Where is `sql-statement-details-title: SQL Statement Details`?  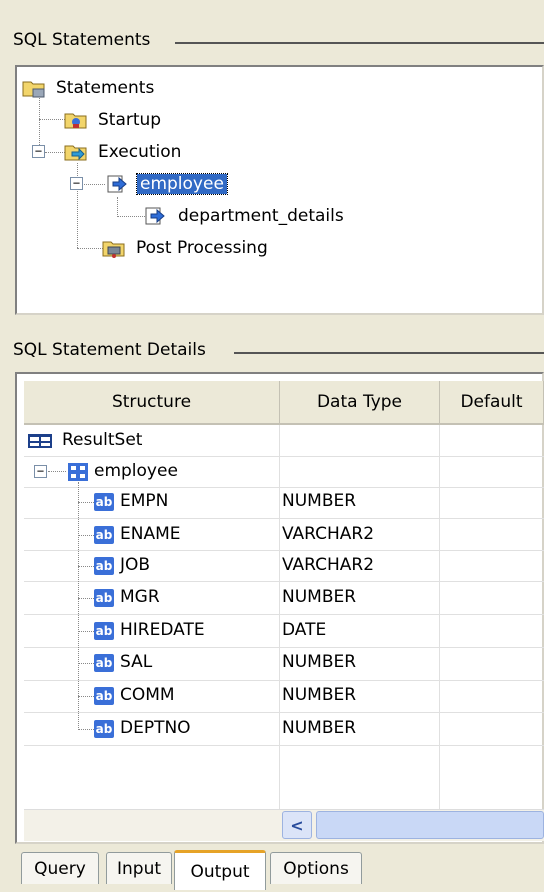 sql-statement-details-title: SQL Statement Details is located at coordinates (111, 350).